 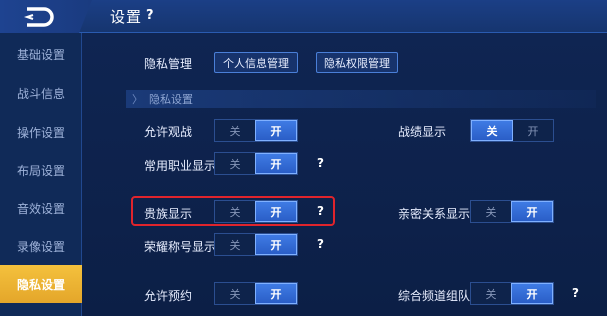 I want to click on privacy-manage-label: 隐私管理, so click(x=168, y=64).